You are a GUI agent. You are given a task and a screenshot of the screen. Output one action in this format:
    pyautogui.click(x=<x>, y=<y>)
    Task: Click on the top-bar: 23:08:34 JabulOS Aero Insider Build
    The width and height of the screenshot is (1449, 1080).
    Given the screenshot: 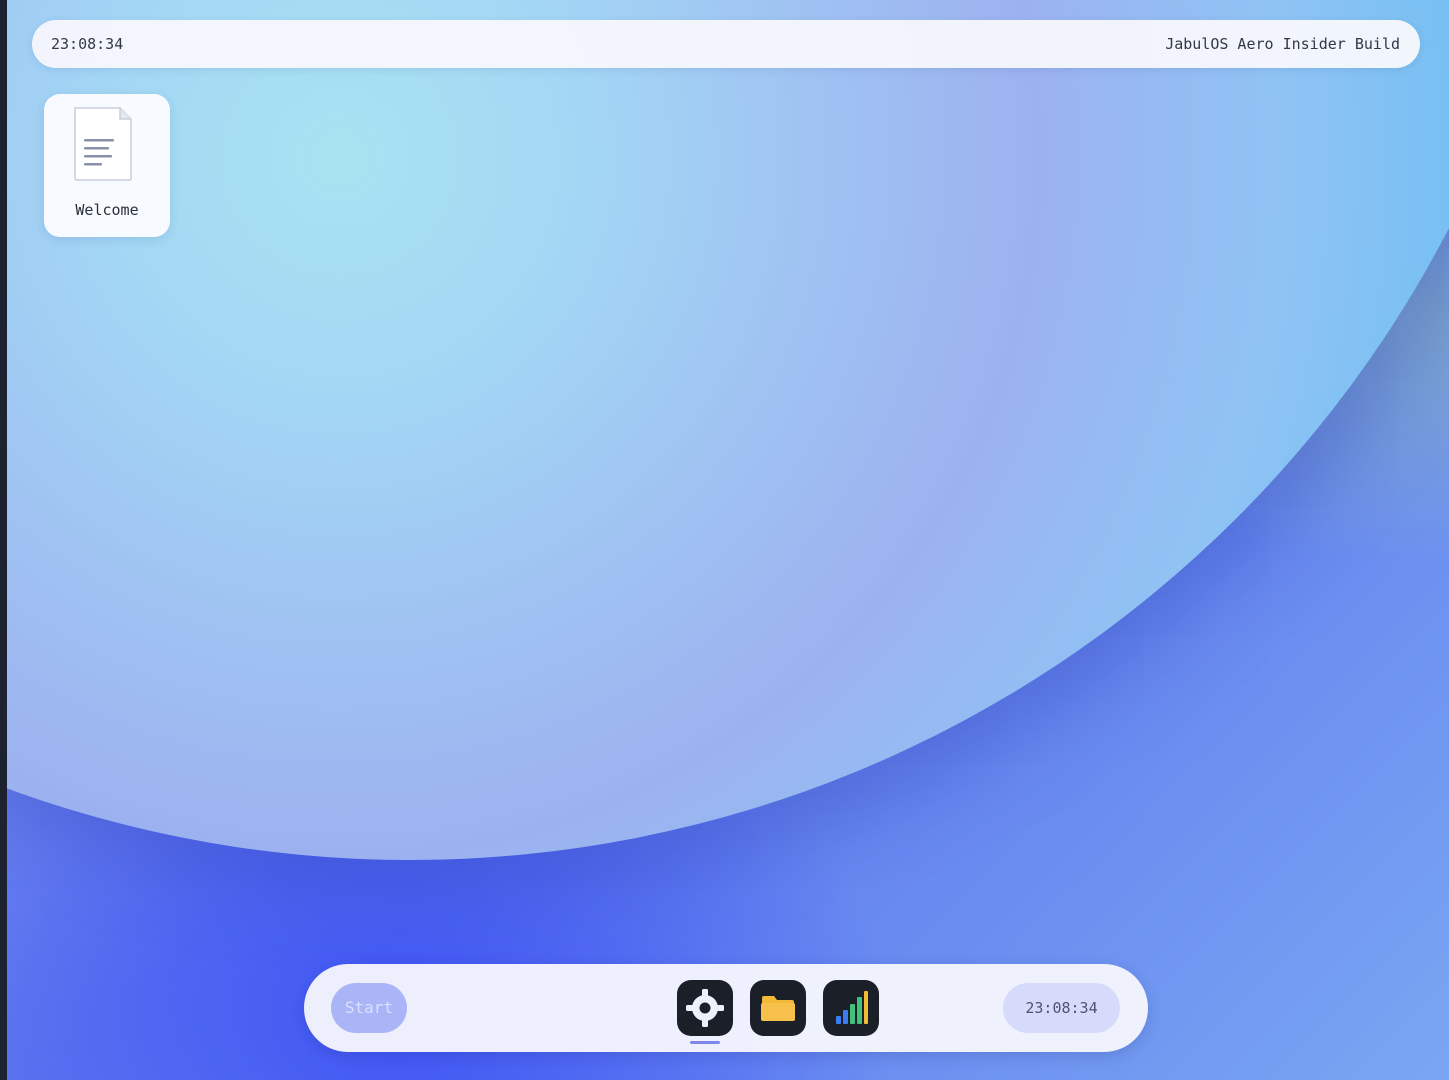 What is the action you would take?
    pyautogui.click(x=726, y=44)
    